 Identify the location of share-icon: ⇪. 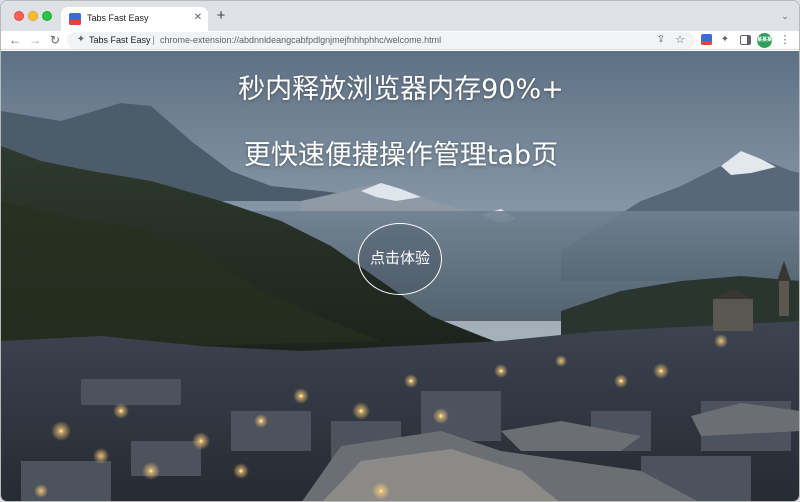
(661, 40).